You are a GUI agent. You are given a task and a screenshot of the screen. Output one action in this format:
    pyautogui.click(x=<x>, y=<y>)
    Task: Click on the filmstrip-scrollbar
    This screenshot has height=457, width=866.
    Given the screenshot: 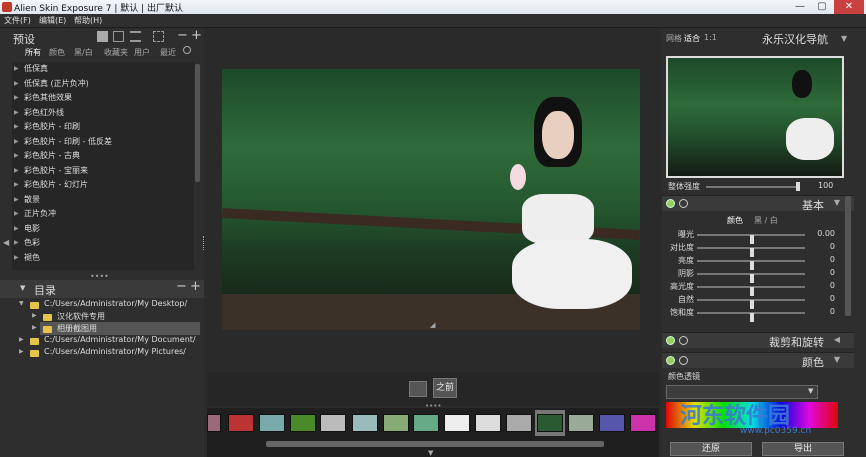 What is the action you would take?
    pyautogui.click(x=435, y=444)
    